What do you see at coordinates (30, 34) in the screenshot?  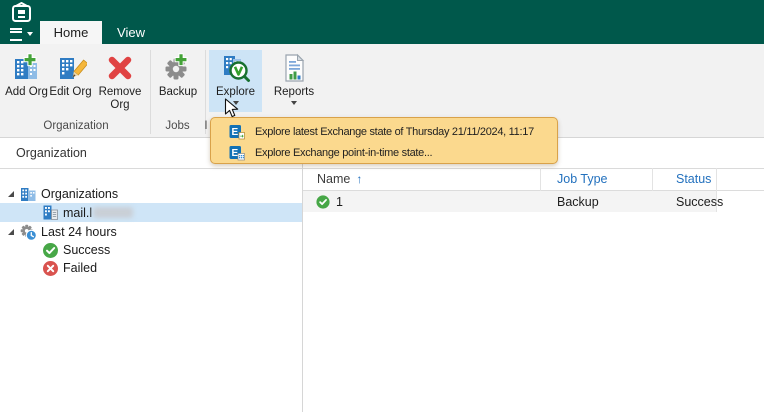 I see `chevron-down-icon` at bounding box center [30, 34].